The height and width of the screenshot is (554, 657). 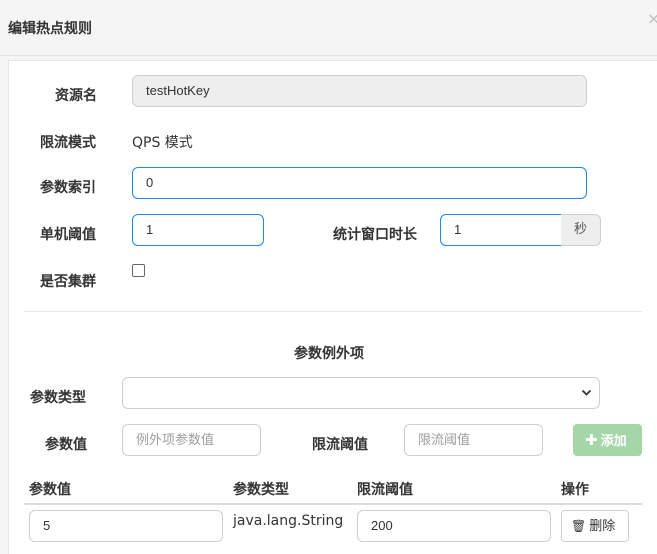 What do you see at coordinates (329, 354) in the screenshot?
I see `exception-section-title: 参数例外项` at bounding box center [329, 354].